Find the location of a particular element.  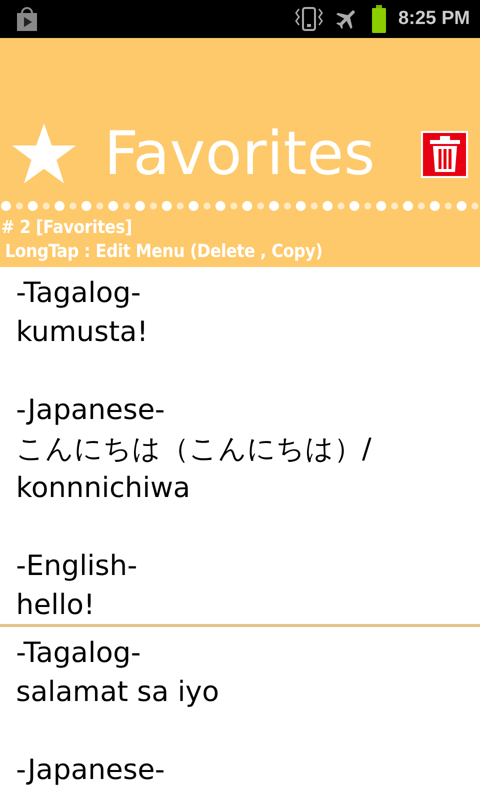

status-time: 8:25 PM is located at coordinates (434, 19).